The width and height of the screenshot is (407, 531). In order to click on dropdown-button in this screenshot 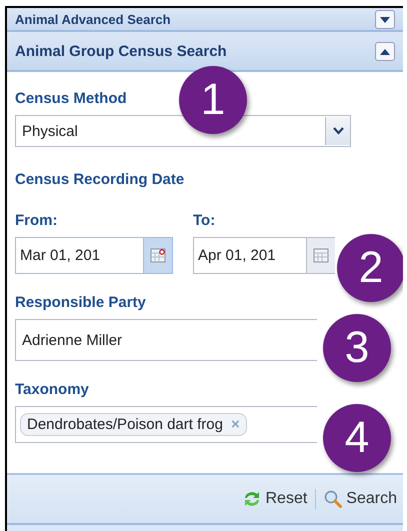, I will do `click(337, 131)`.